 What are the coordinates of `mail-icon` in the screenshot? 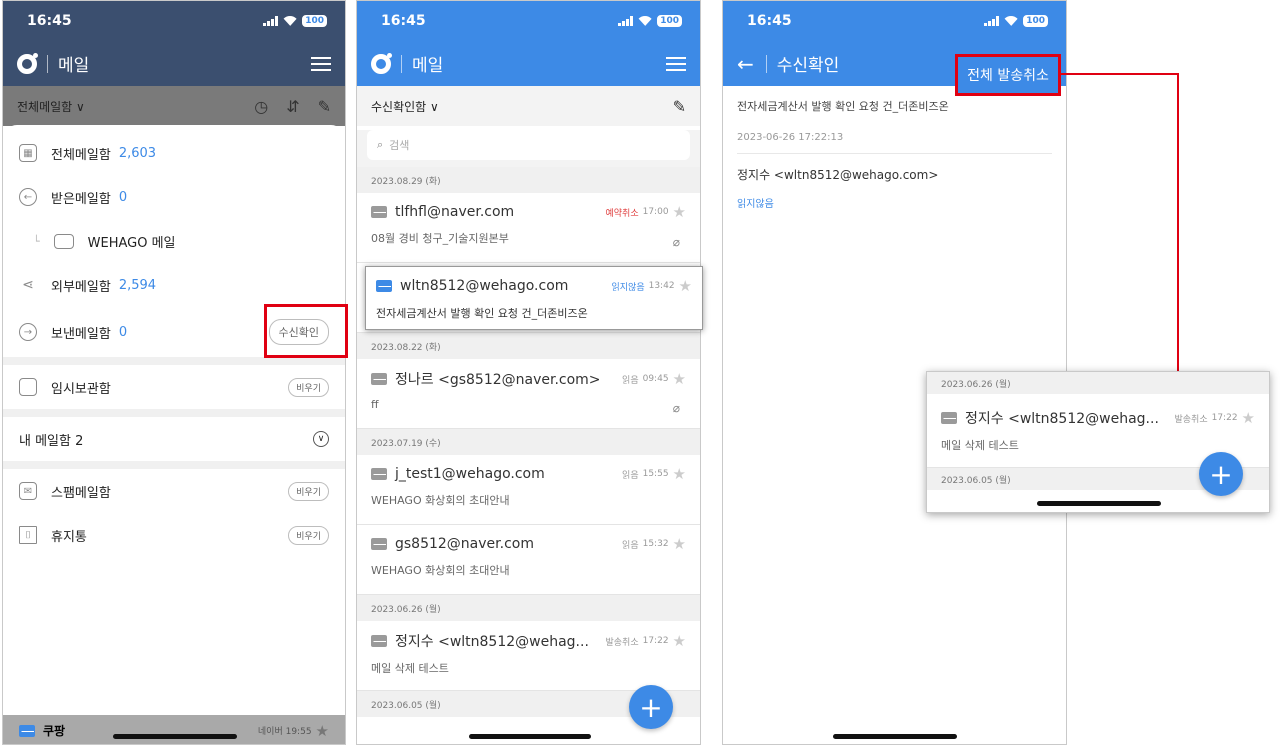 It's located at (949, 418).